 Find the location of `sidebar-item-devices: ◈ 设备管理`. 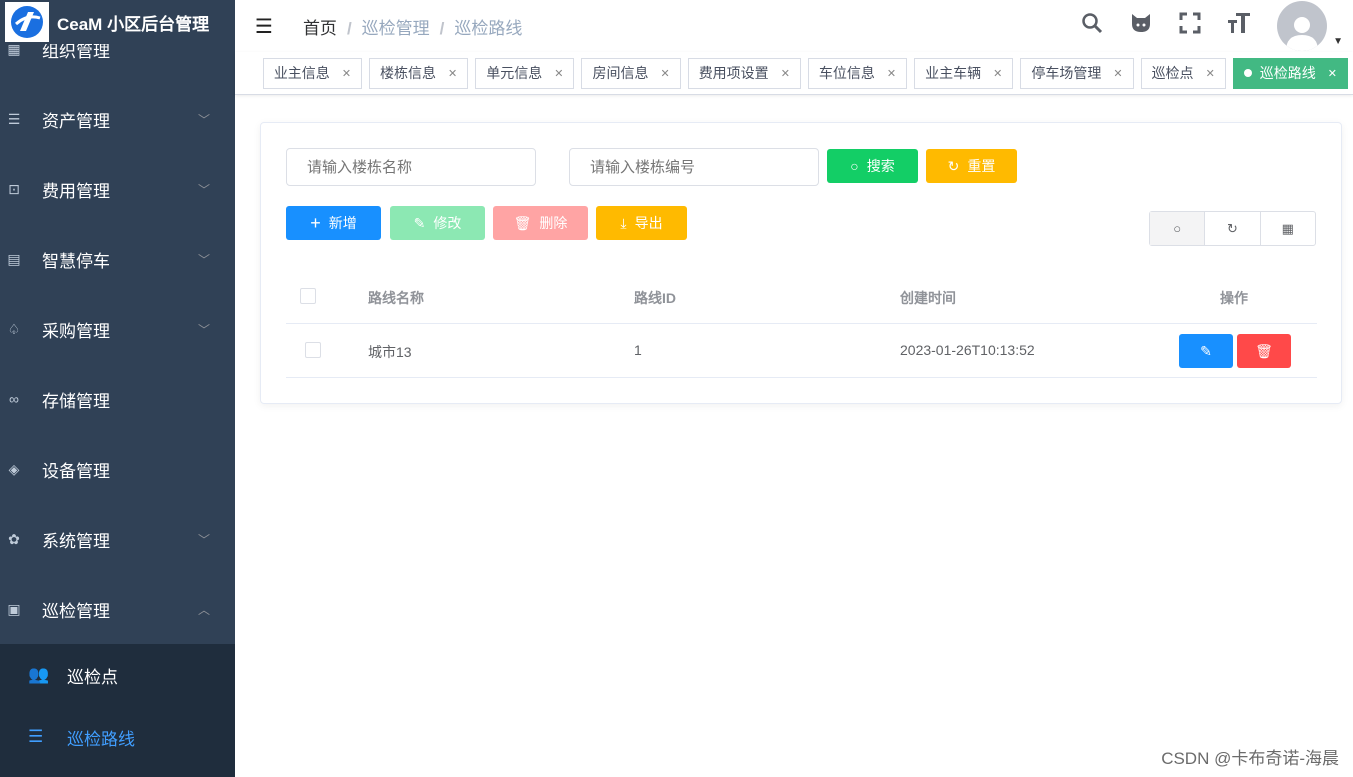

sidebar-item-devices: ◈ 设备管理 is located at coordinates (117, 469).